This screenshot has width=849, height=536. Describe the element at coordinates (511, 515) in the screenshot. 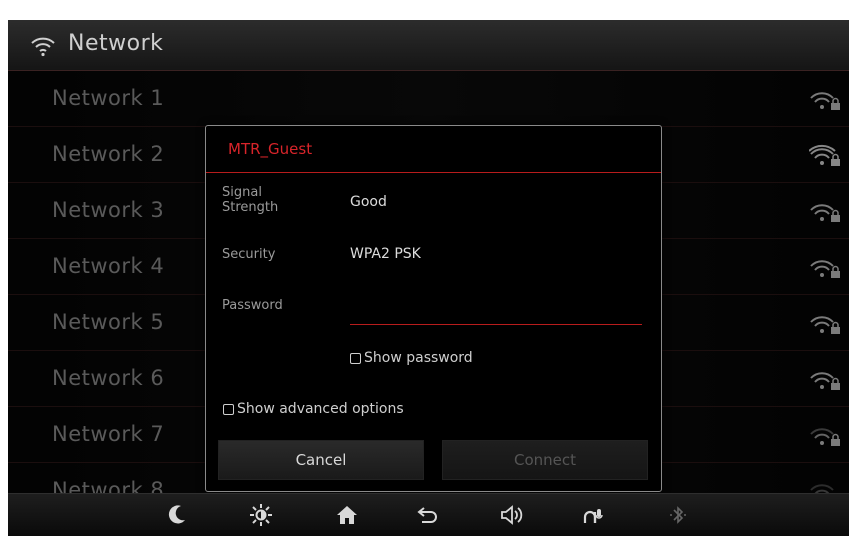

I see `volume-icon` at that location.